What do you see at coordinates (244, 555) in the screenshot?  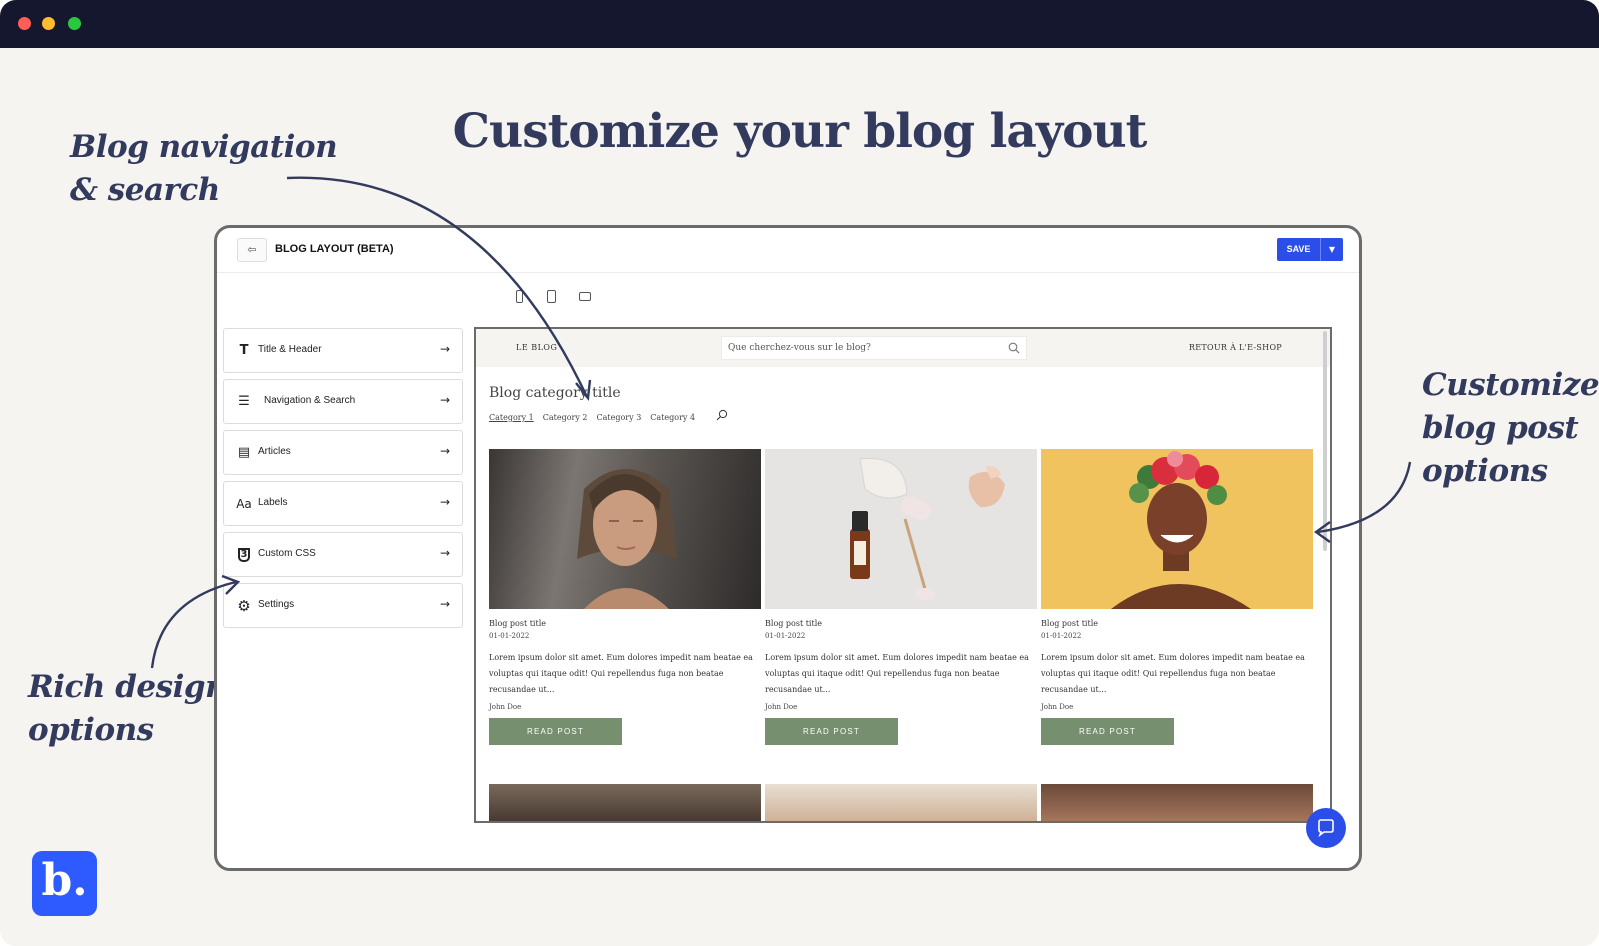 I see `css-icon: 3` at bounding box center [244, 555].